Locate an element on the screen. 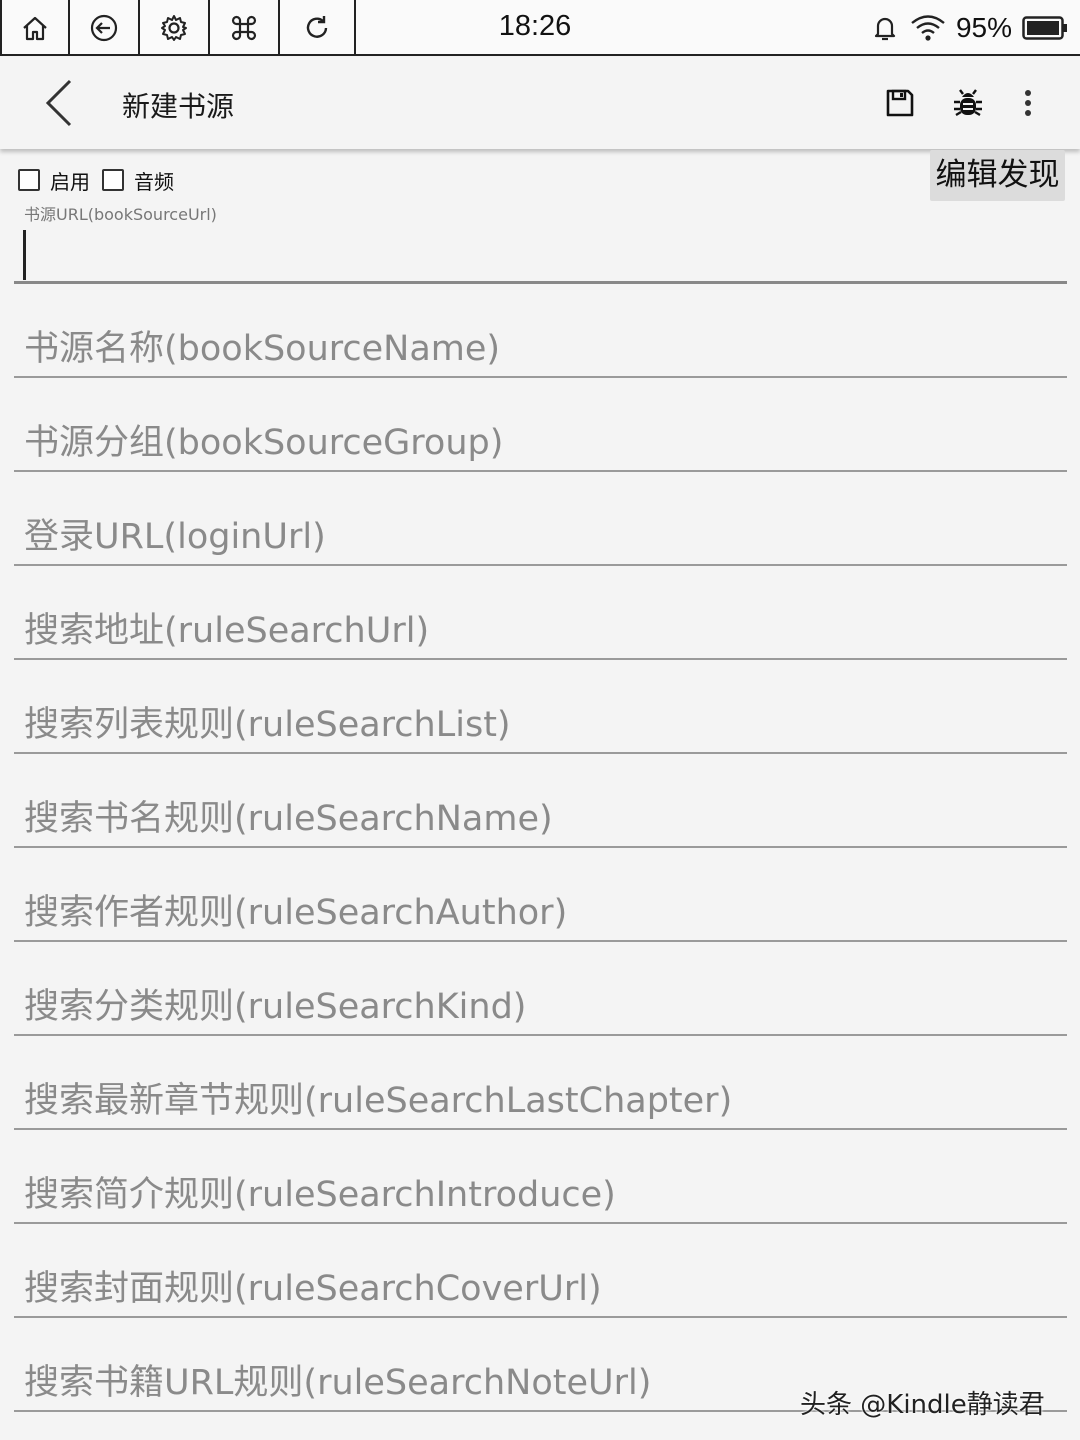  status-indicators: 95% is located at coordinates (969, 28).